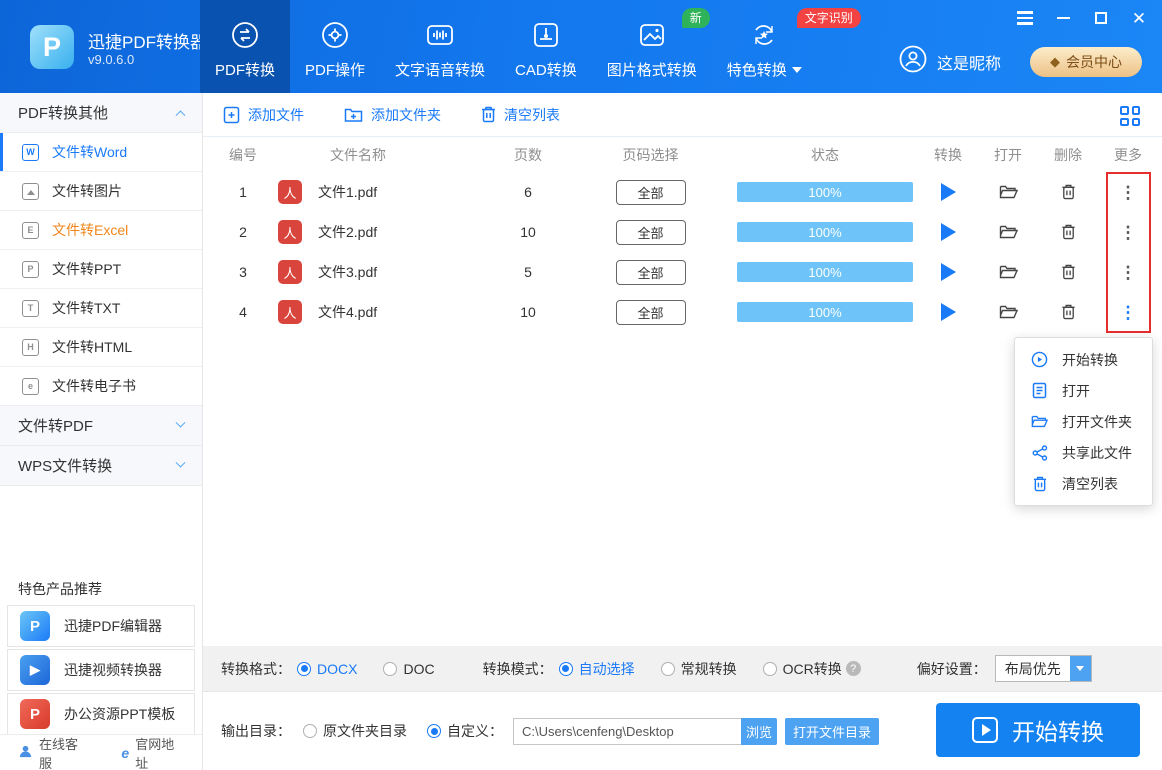  Describe the element at coordinates (30, 347) in the screenshot. I see `html-file-icon: H` at that location.